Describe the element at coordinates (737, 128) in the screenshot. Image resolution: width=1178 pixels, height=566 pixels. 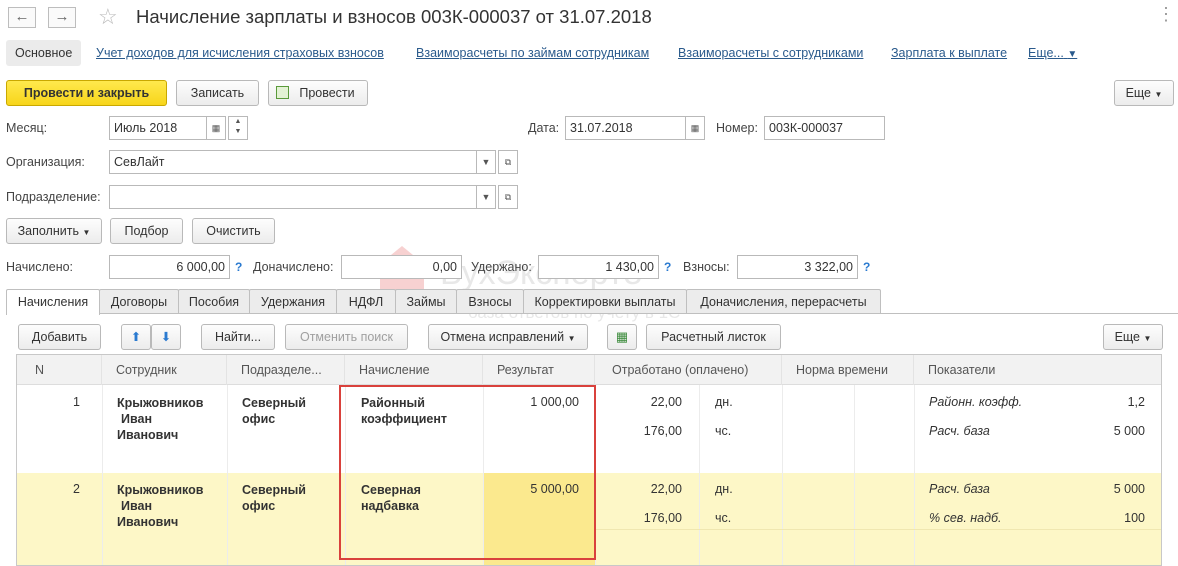
I see `number-label: Номер:` at that location.